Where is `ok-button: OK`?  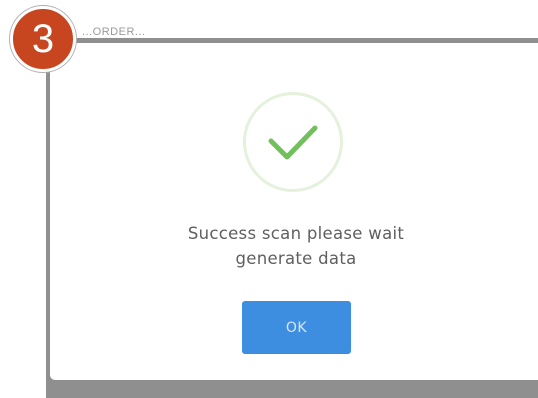 ok-button: OK is located at coordinates (296, 327).